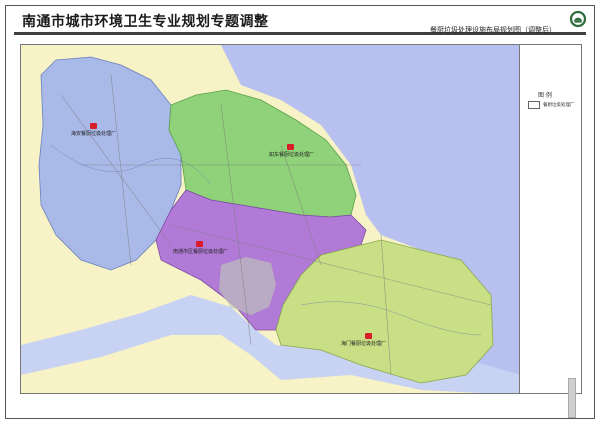 The image size is (600, 424). I want to click on legend-item-facility: 餐厨垃圾处理厂, so click(551, 105).